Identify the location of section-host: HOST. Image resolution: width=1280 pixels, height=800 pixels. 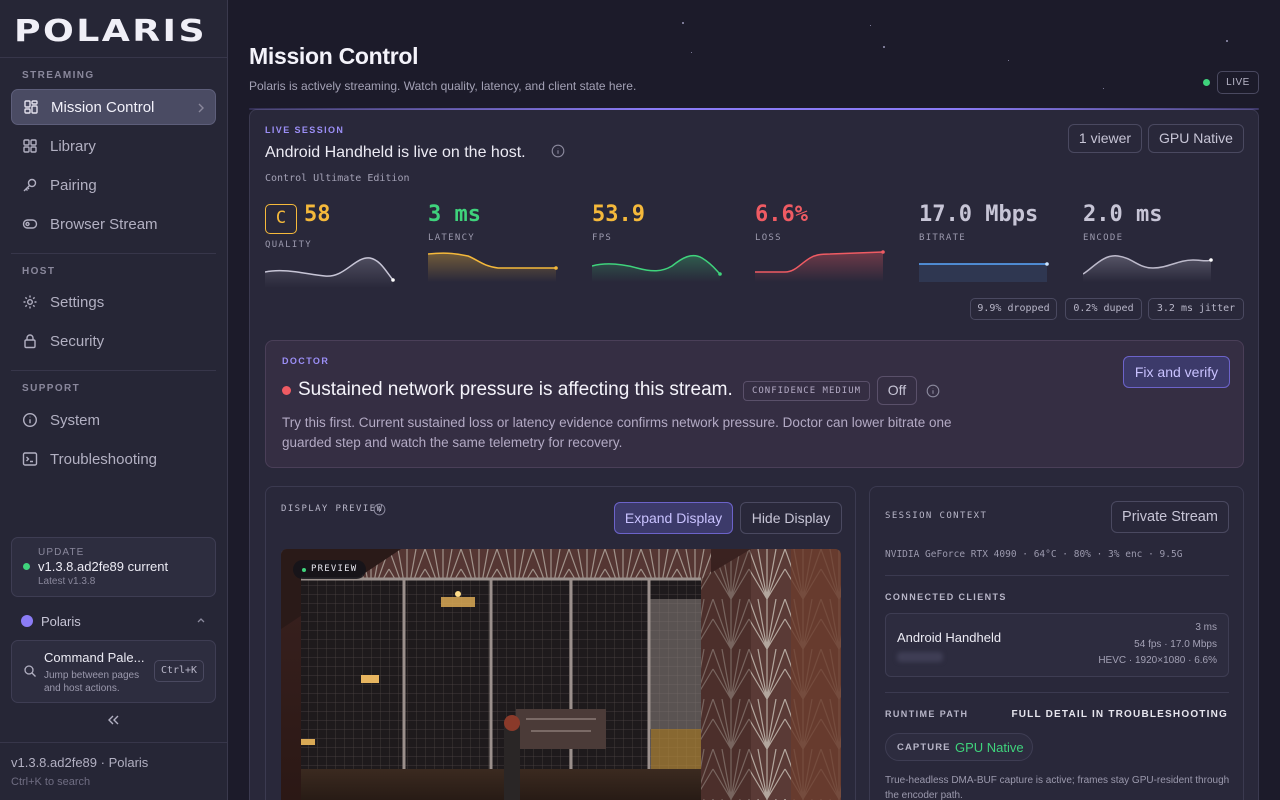
(39, 271).